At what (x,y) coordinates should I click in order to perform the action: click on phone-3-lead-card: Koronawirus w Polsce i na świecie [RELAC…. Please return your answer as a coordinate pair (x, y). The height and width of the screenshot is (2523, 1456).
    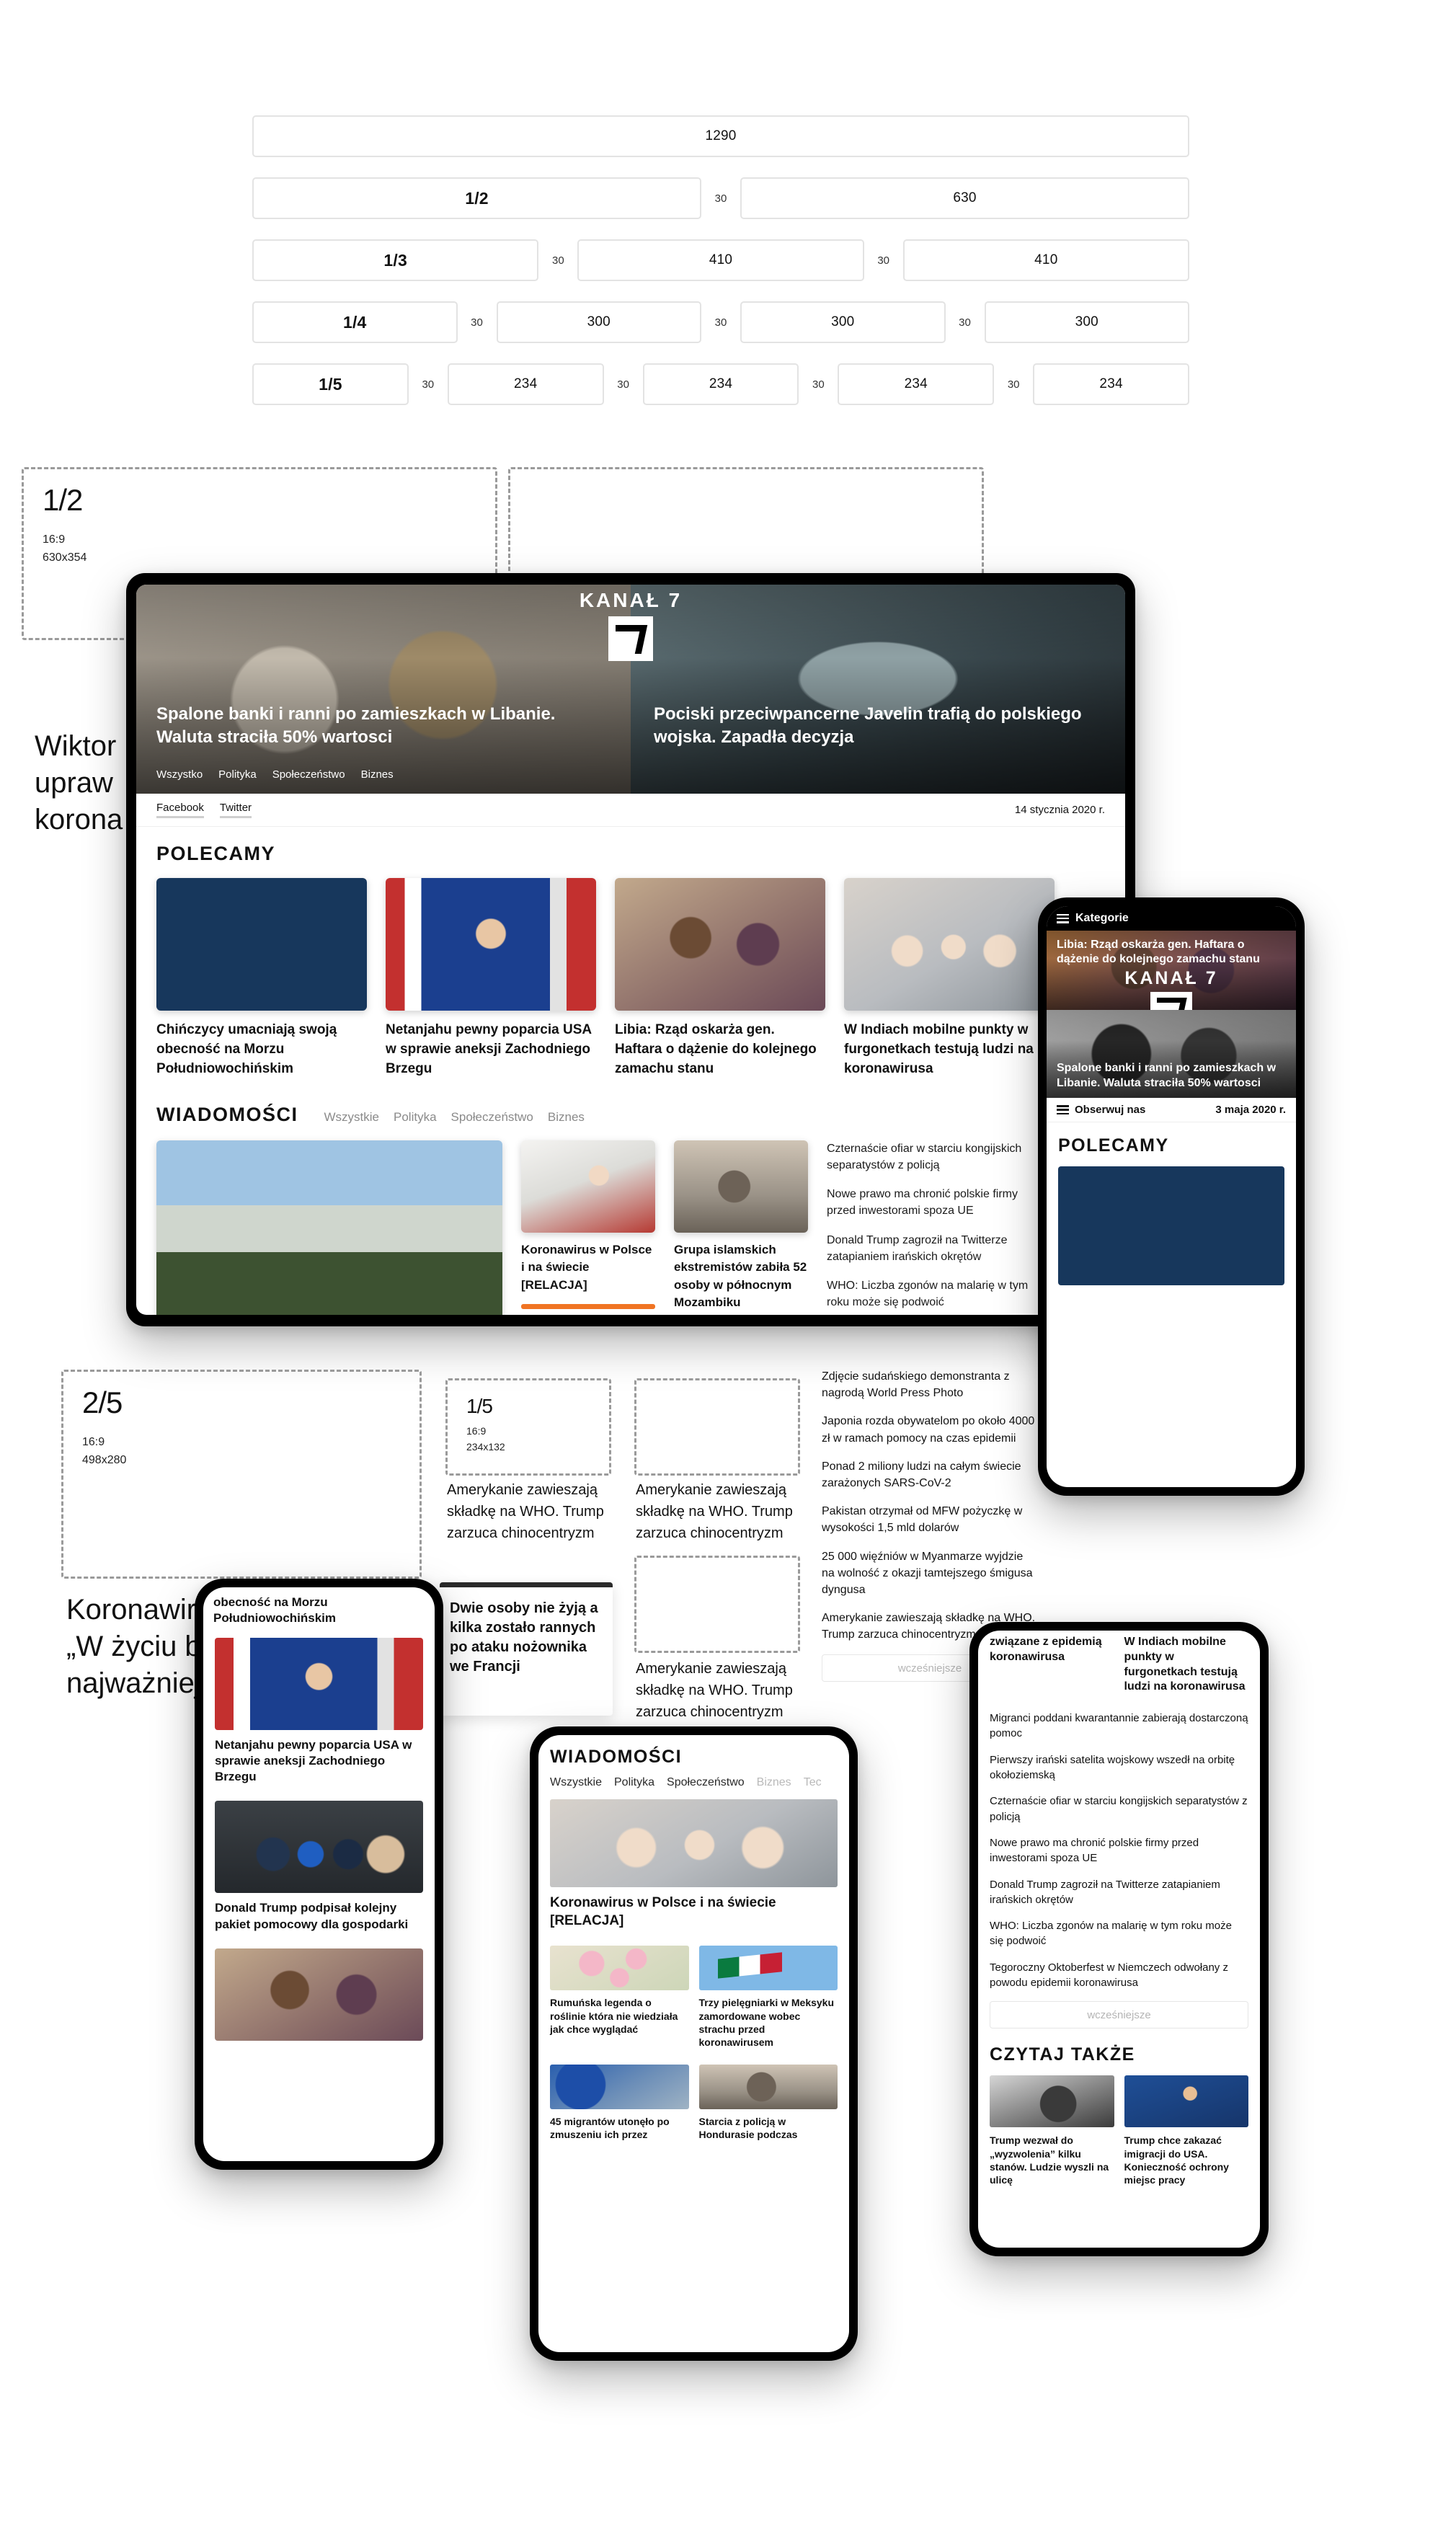
    Looking at the image, I should click on (694, 1864).